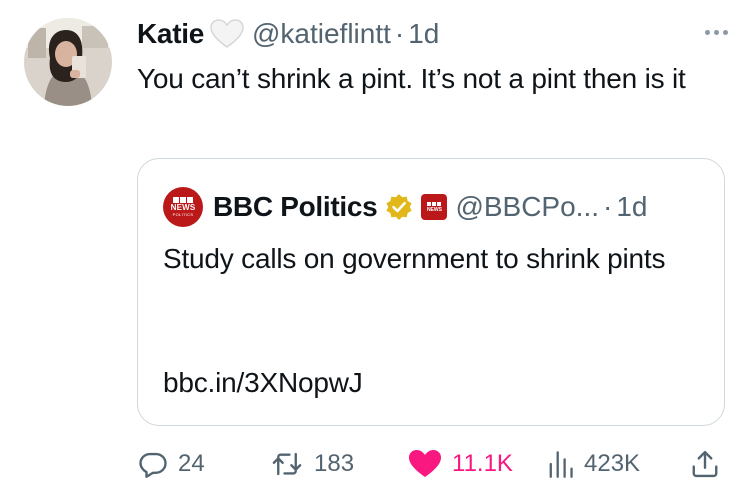 The image size is (750, 491). I want to click on tweet-actions-bar: 24 183 11.1K 423K, so click(375, 464).